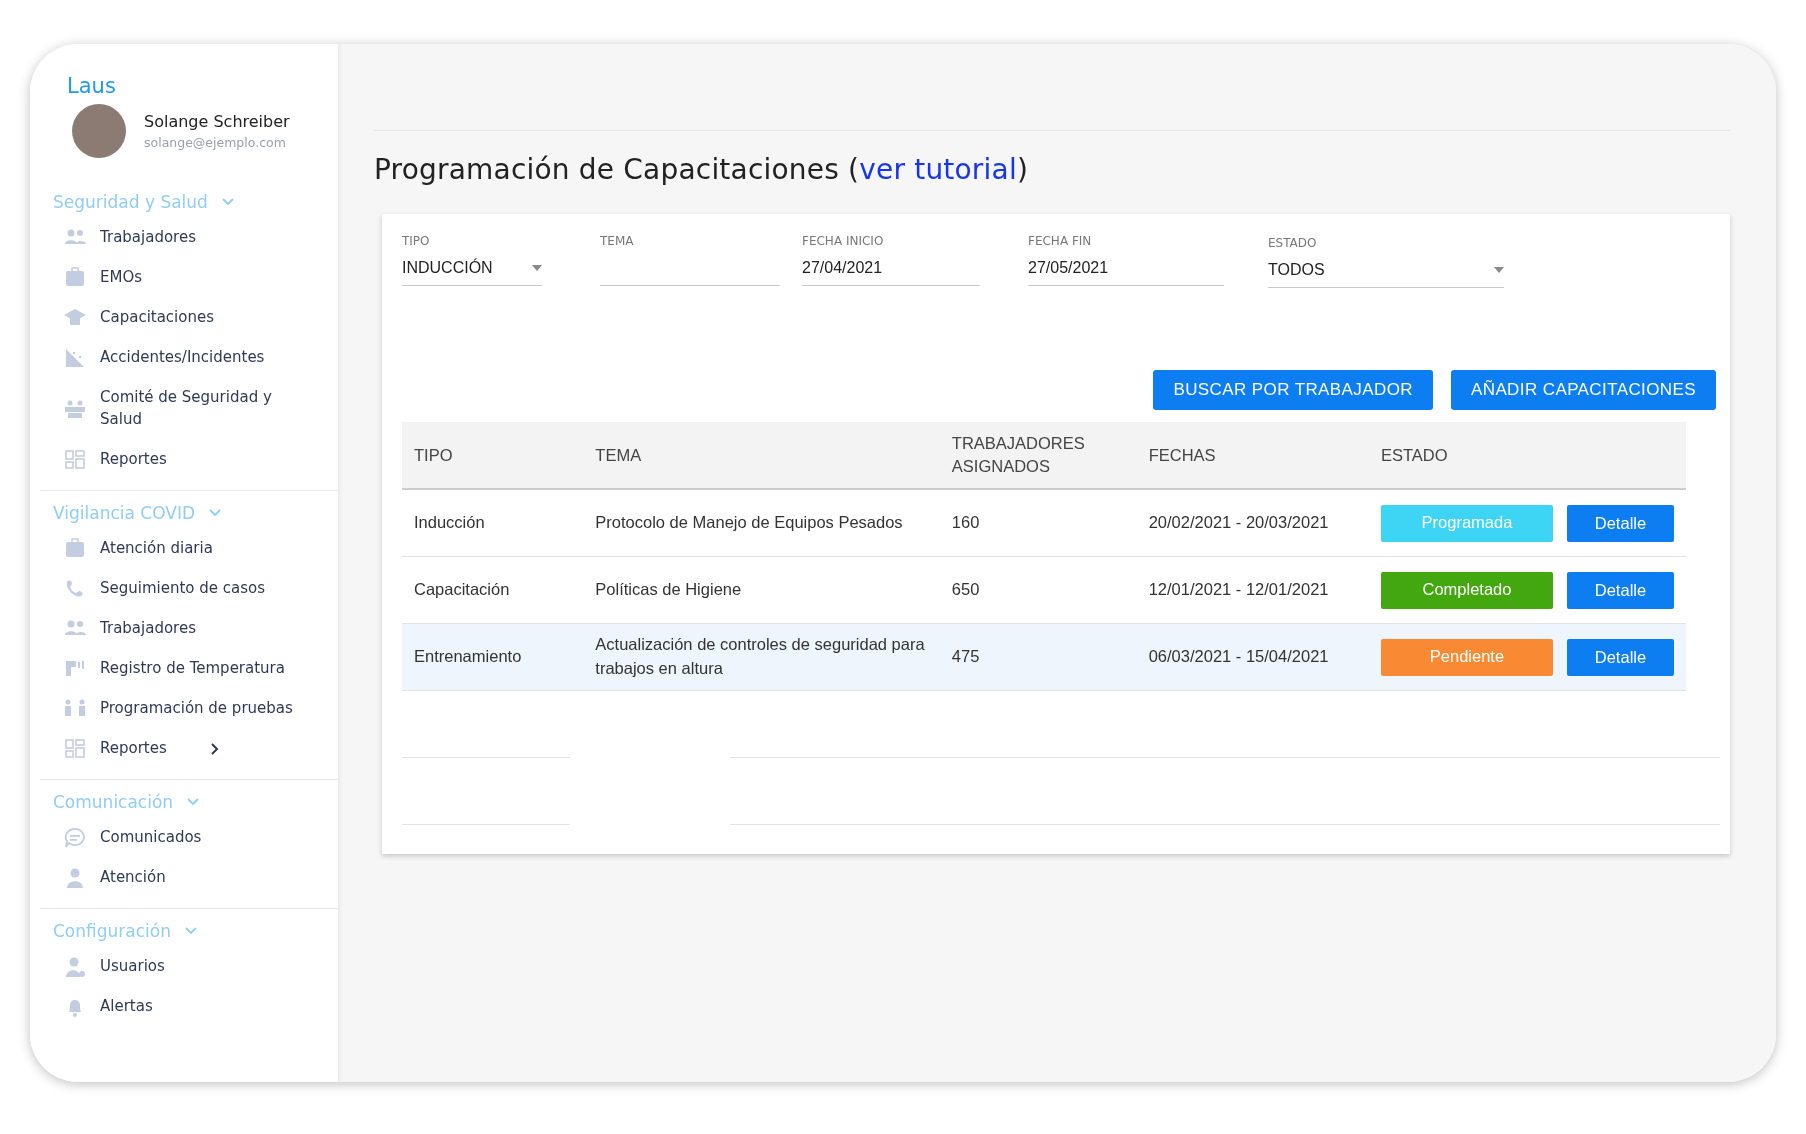 The height and width of the screenshot is (1134, 1806). What do you see at coordinates (1466, 657) in the screenshot?
I see `status-badge: Pendiente` at bounding box center [1466, 657].